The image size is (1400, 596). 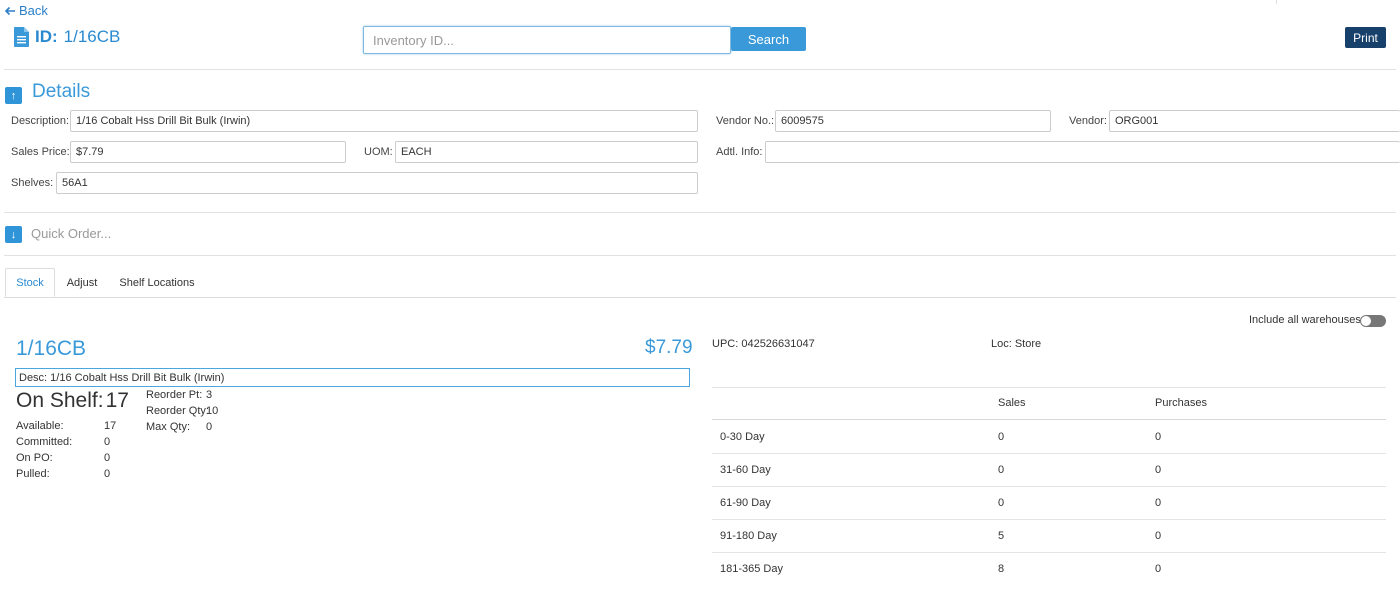 What do you see at coordinates (168, 427) in the screenshot?
I see `max-qty-label: Max Qty:` at bounding box center [168, 427].